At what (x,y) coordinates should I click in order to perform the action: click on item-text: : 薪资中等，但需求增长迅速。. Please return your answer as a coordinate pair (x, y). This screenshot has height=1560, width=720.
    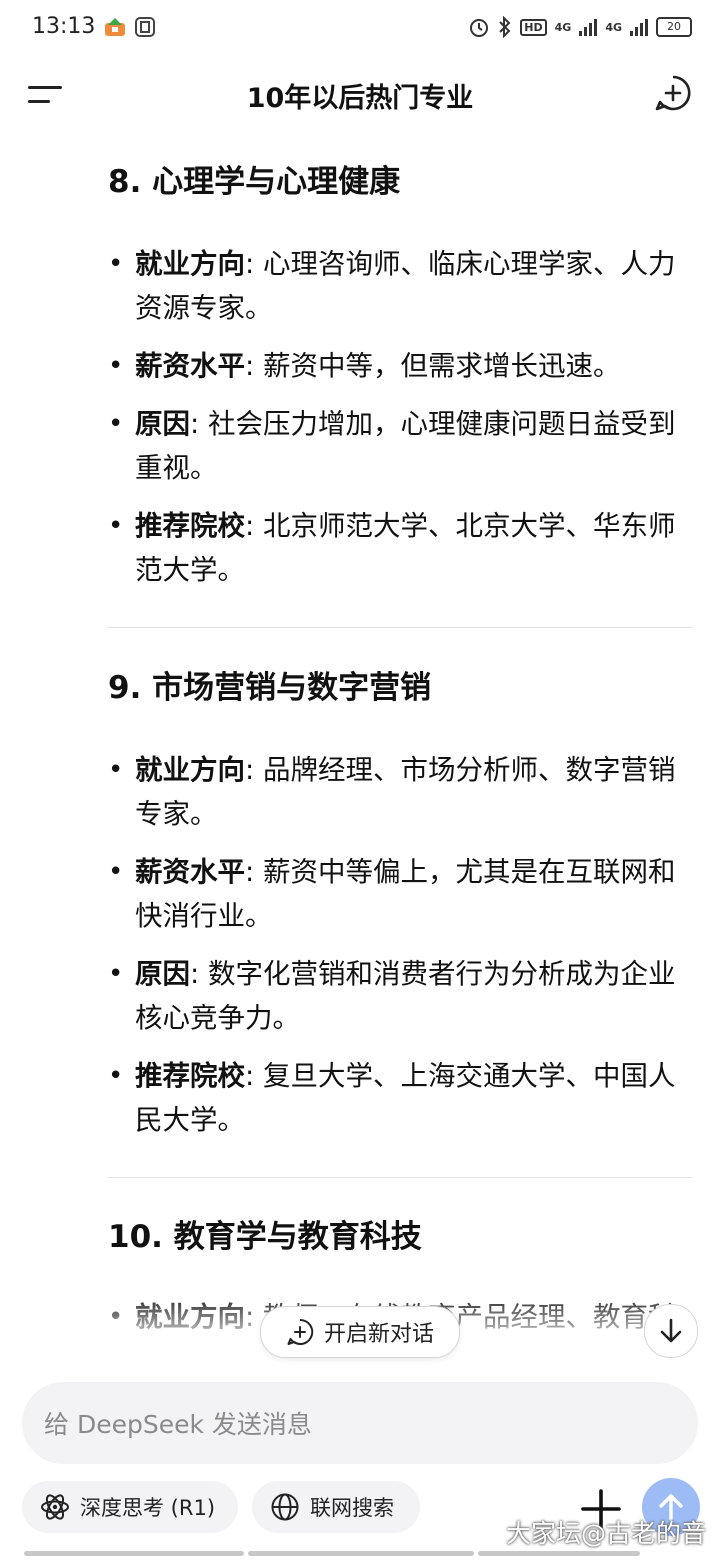
    Looking at the image, I should click on (433, 366).